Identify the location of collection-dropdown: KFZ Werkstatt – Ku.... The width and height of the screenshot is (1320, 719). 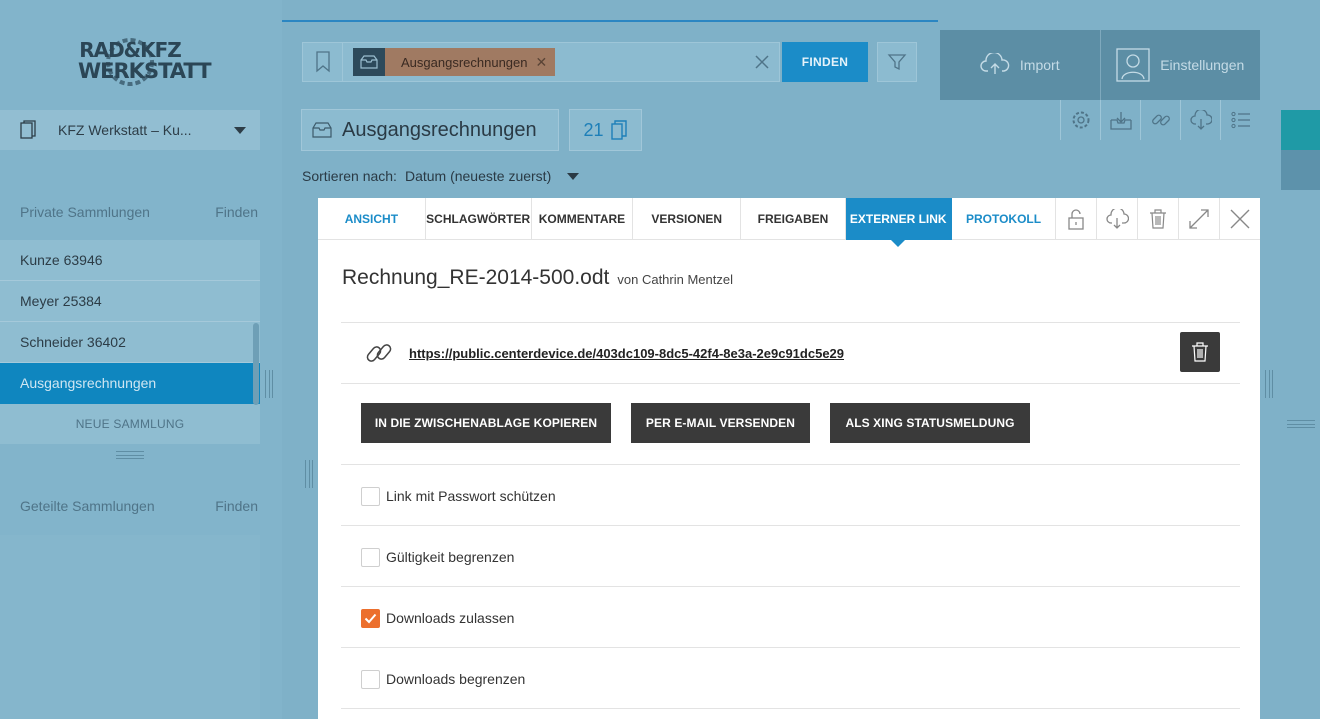
(130, 130).